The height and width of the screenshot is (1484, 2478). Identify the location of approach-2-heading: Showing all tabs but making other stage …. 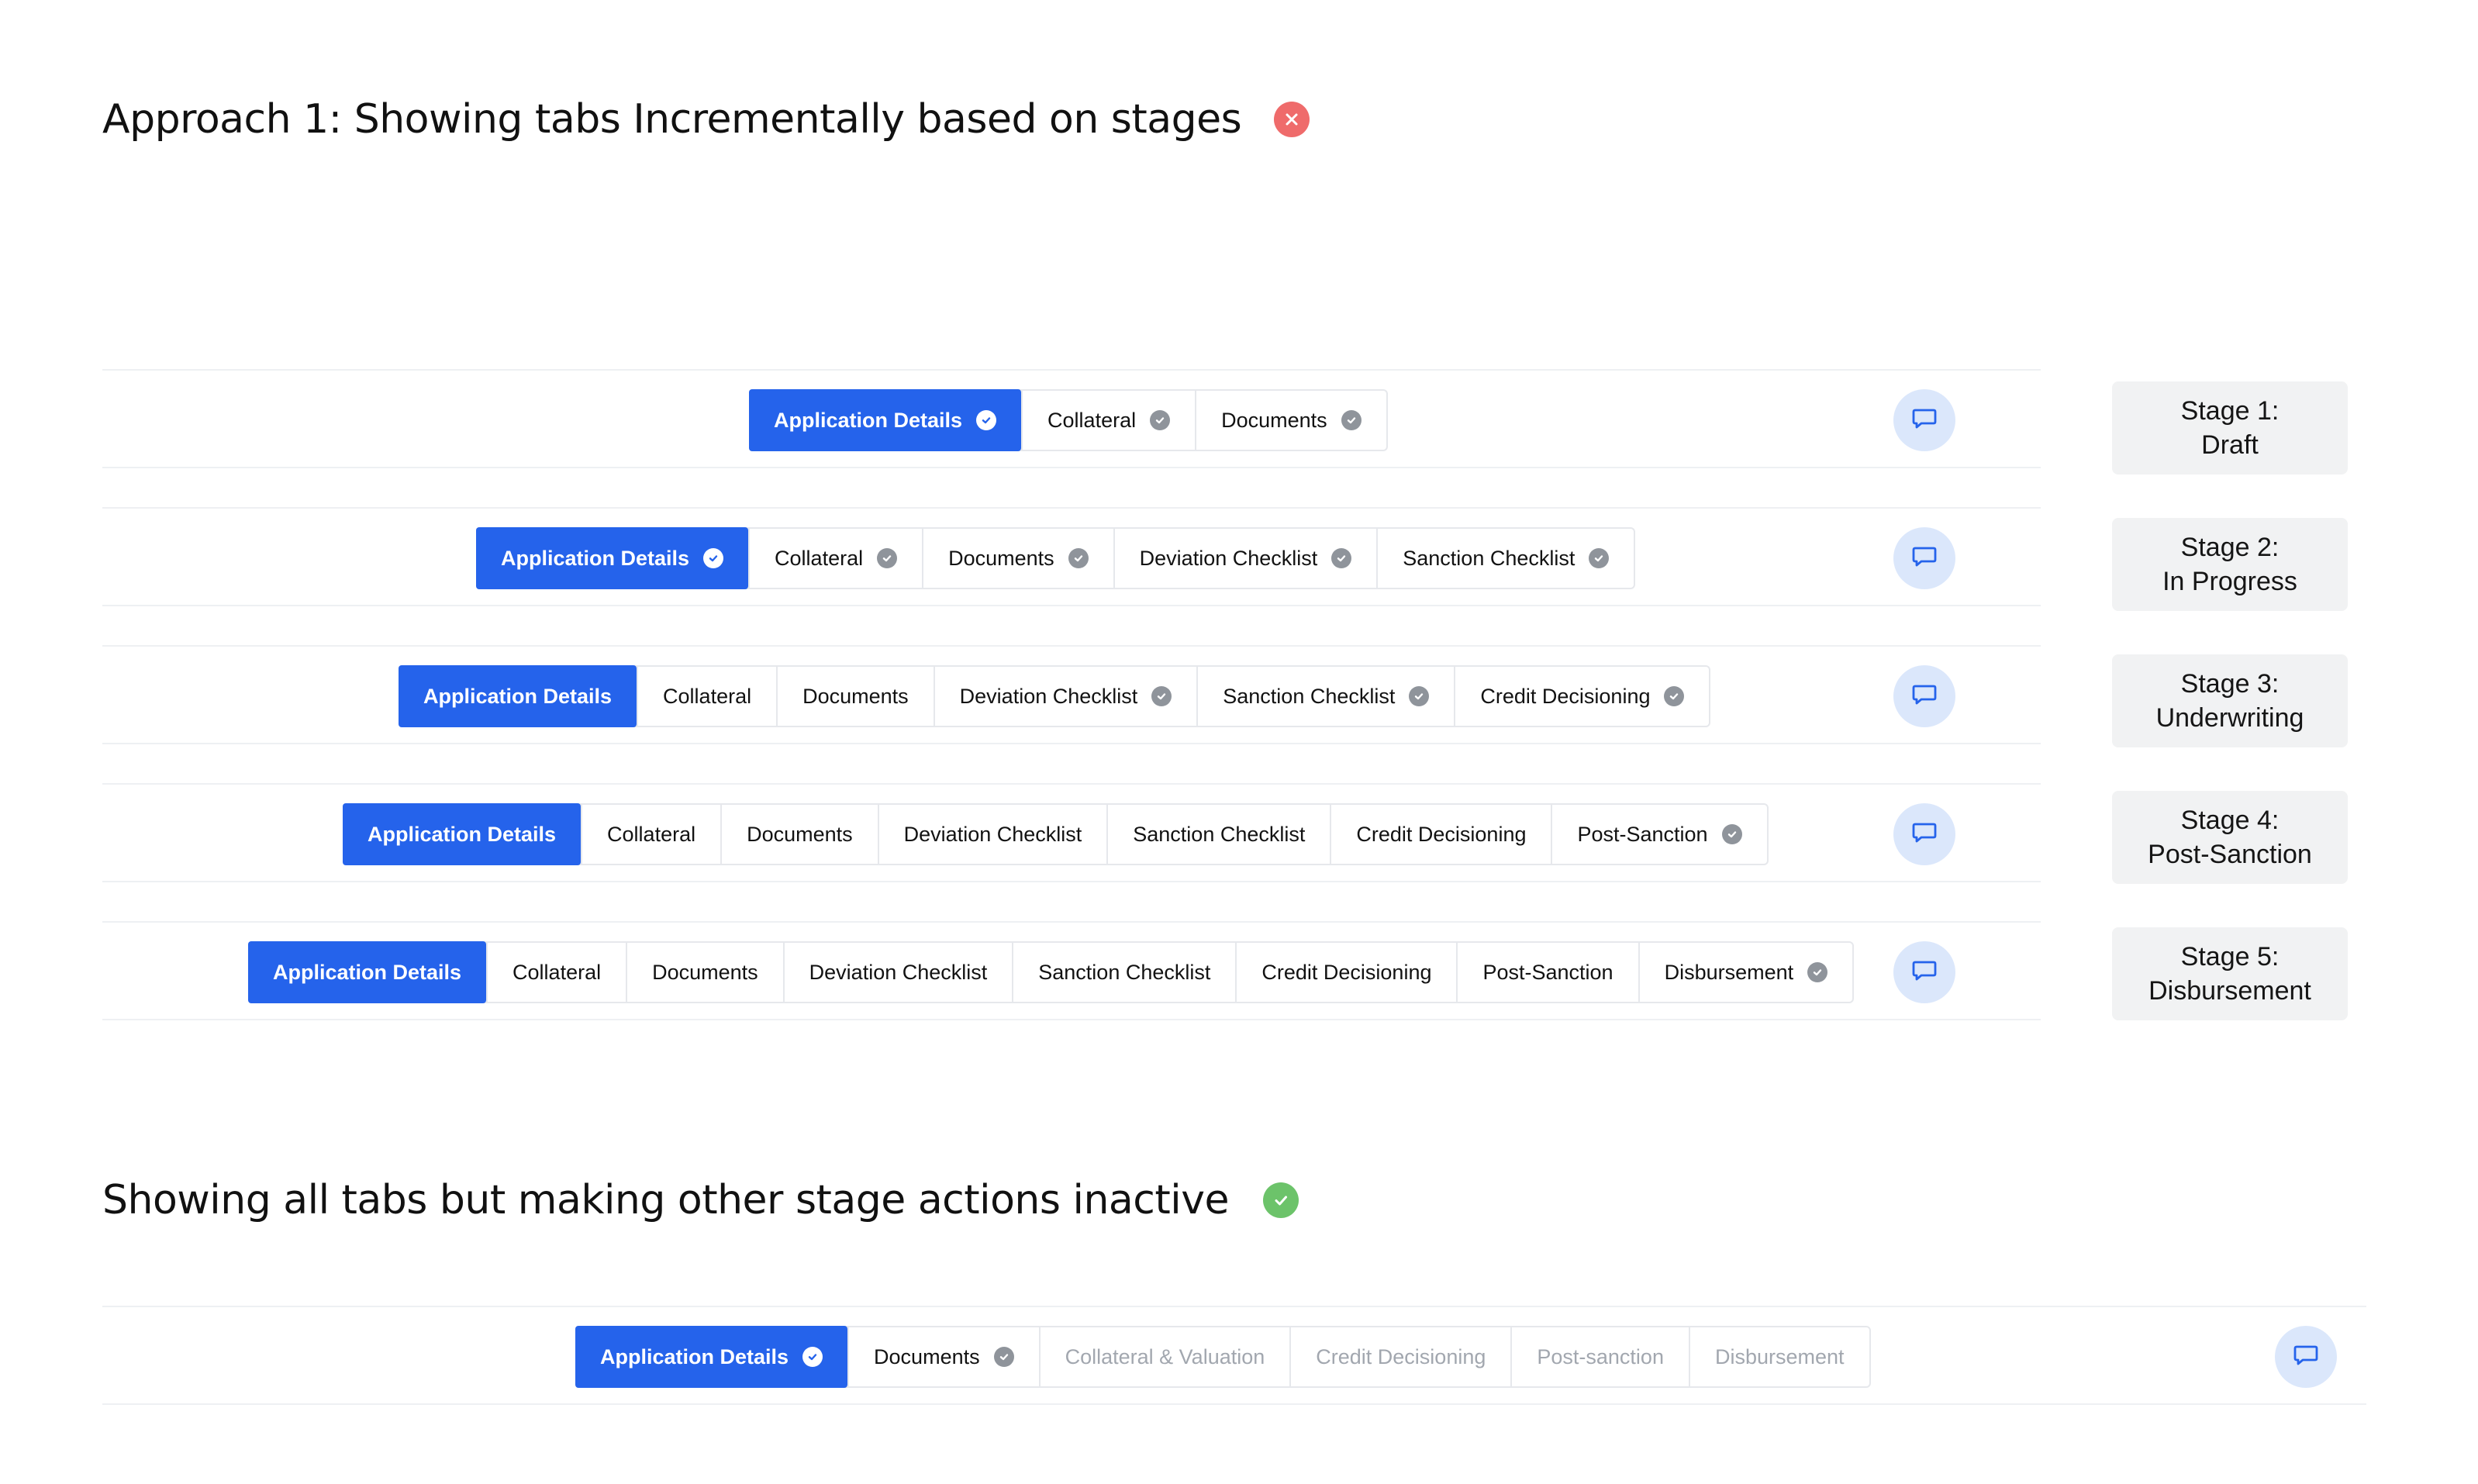
(700, 1200).